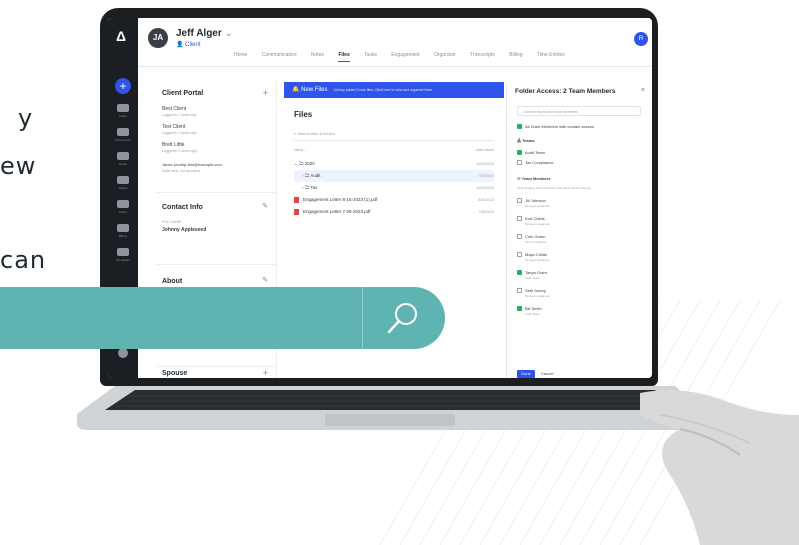  Describe the element at coordinates (316, 133) in the screenshot. I see `files-search-placeholder: Search files & folders` at that location.